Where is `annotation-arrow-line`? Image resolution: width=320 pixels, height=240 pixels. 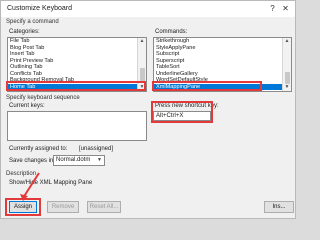 annotation-arrow-line is located at coordinates (31, 185).